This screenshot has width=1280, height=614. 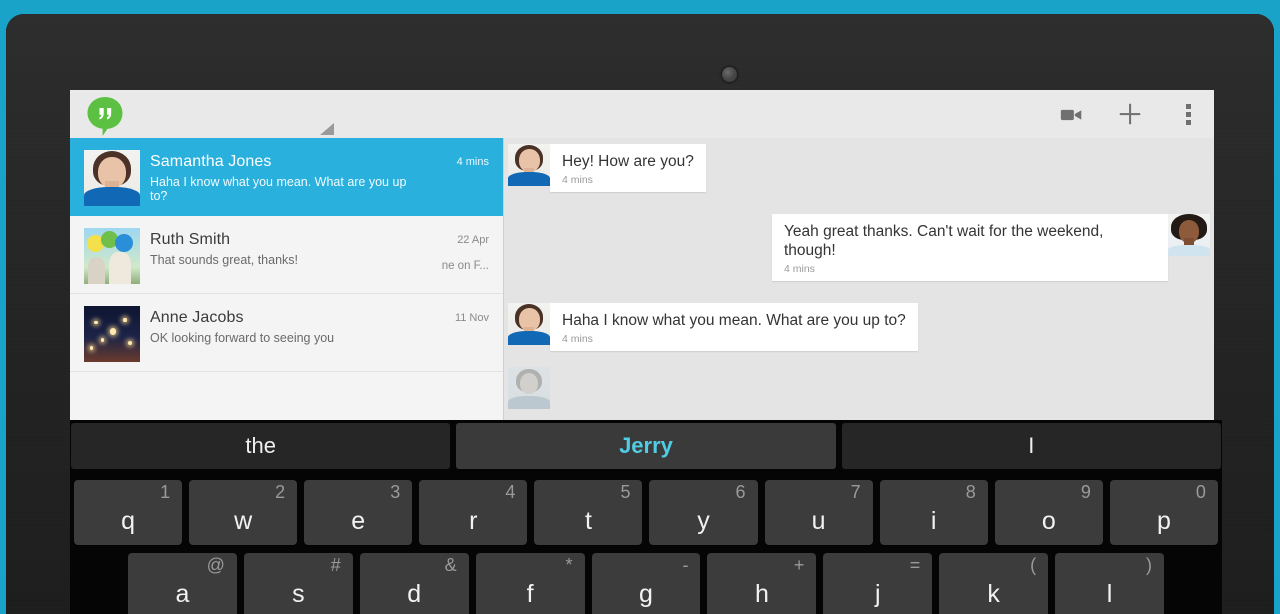 What do you see at coordinates (646, 512) in the screenshot?
I see `keyboard-row-1: 1q 2w 3e 4r 5t 6y 7u 8i 9o 0p` at bounding box center [646, 512].